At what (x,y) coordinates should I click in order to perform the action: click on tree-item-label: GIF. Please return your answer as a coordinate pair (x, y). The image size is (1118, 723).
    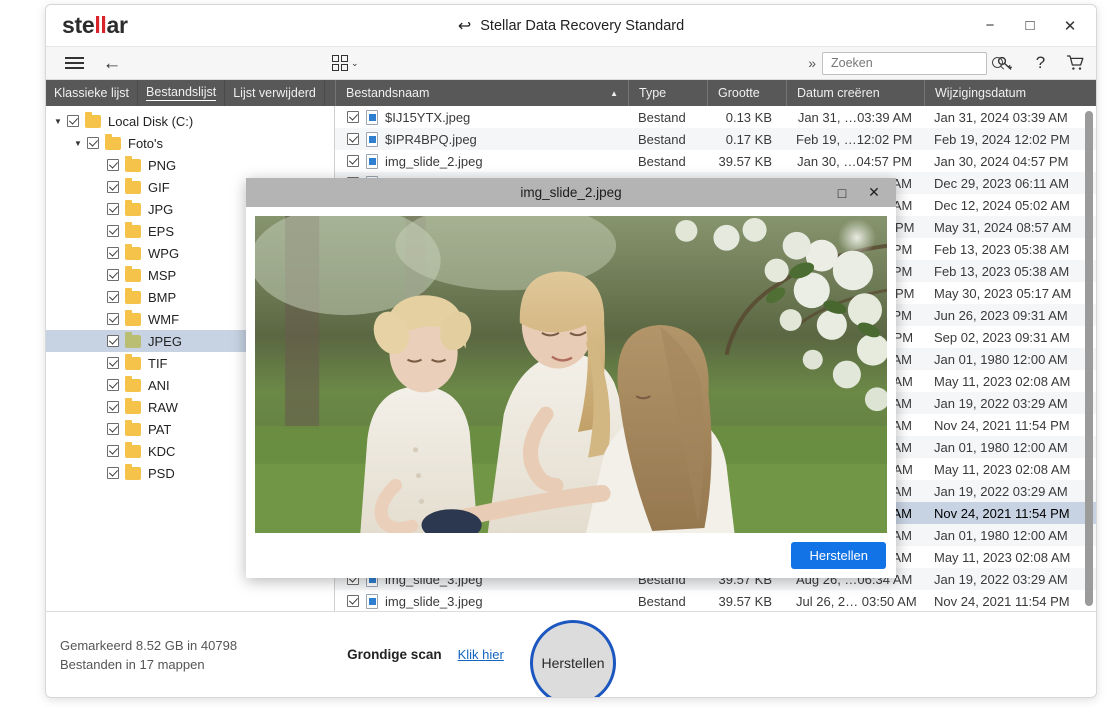
    Looking at the image, I should click on (159, 187).